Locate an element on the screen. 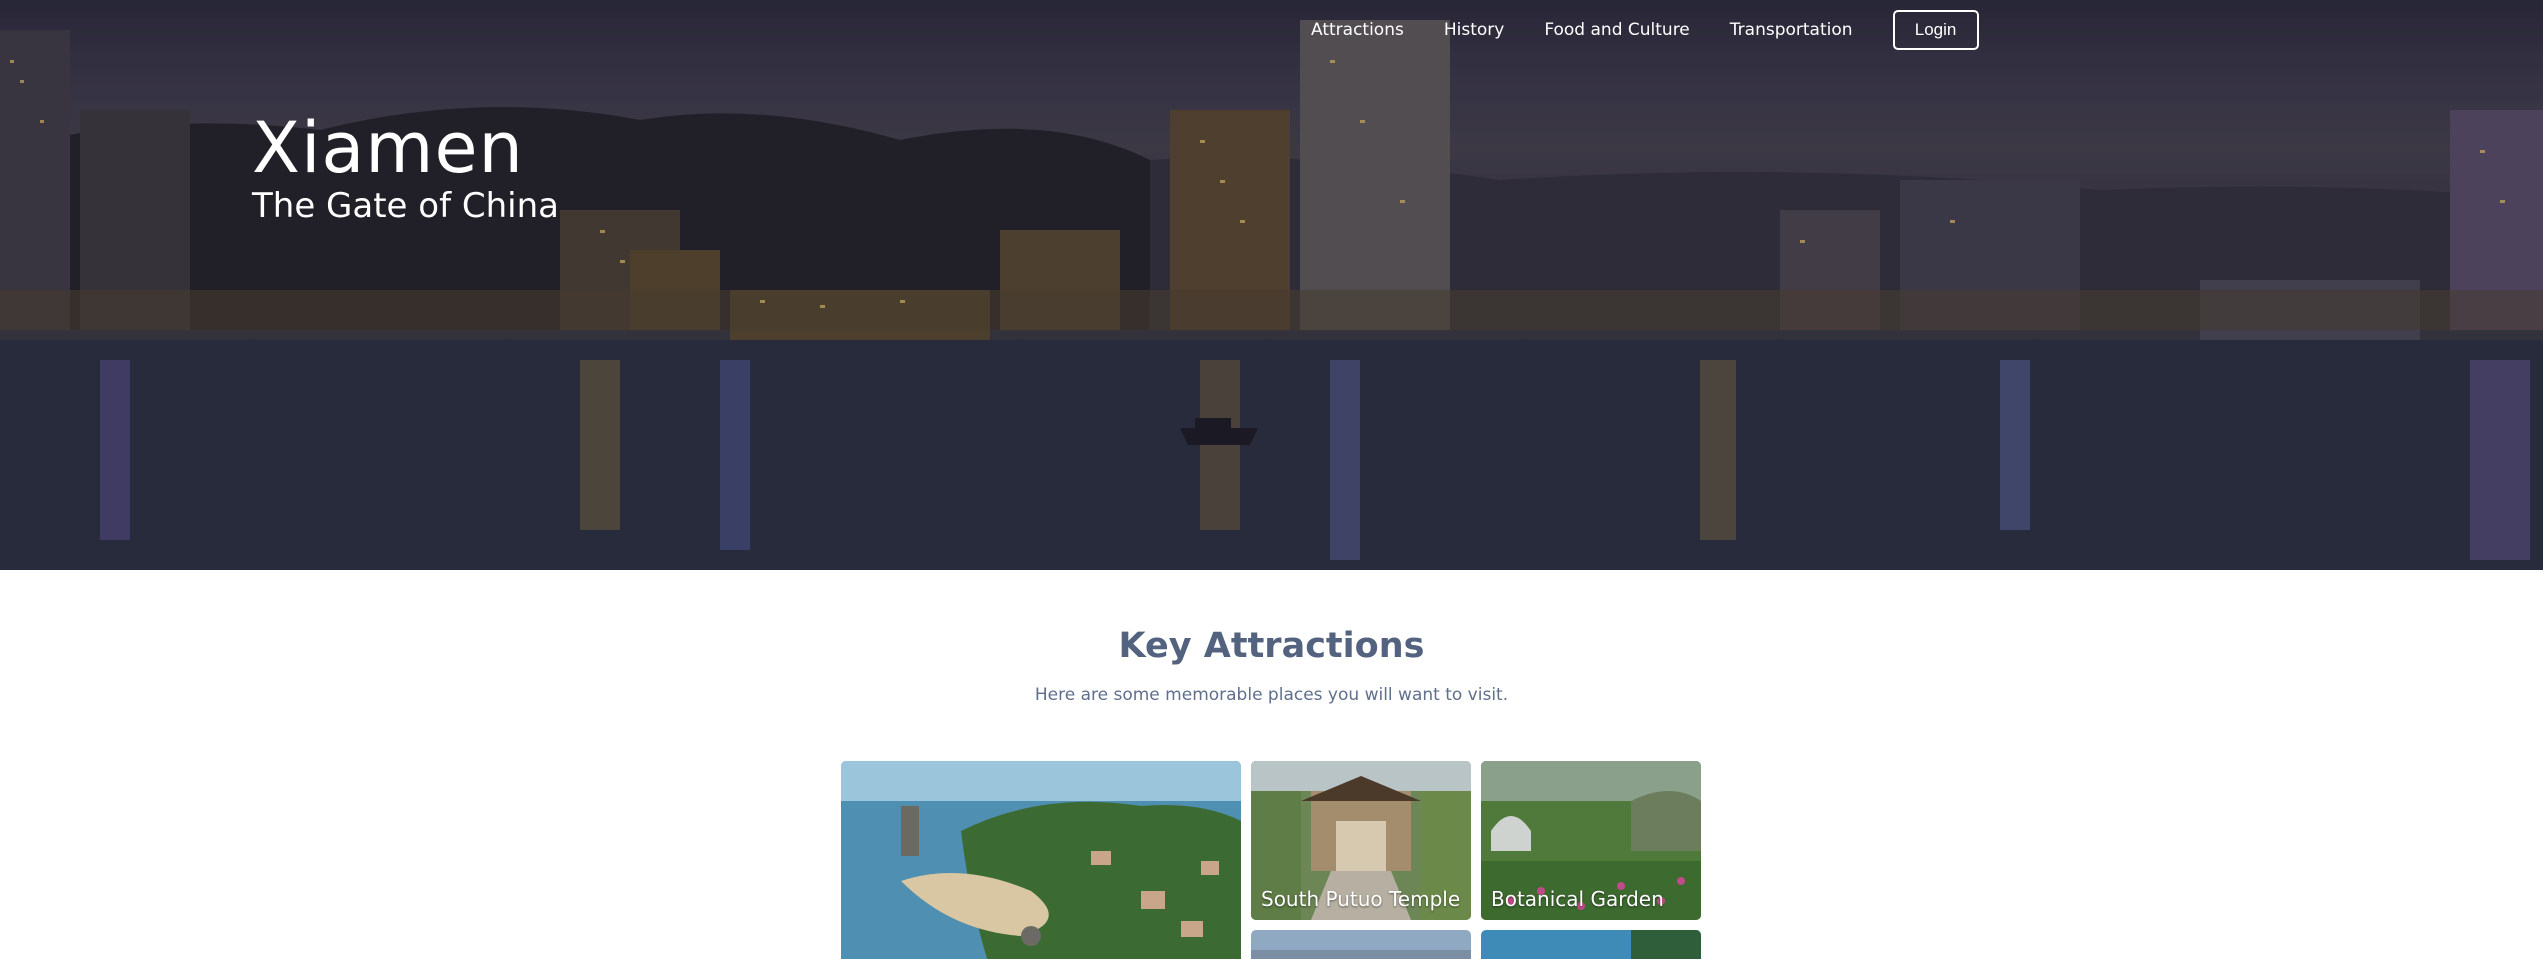 This screenshot has width=2543, height=959. nav-food-and-culture: Food and Culture is located at coordinates (1616, 30).